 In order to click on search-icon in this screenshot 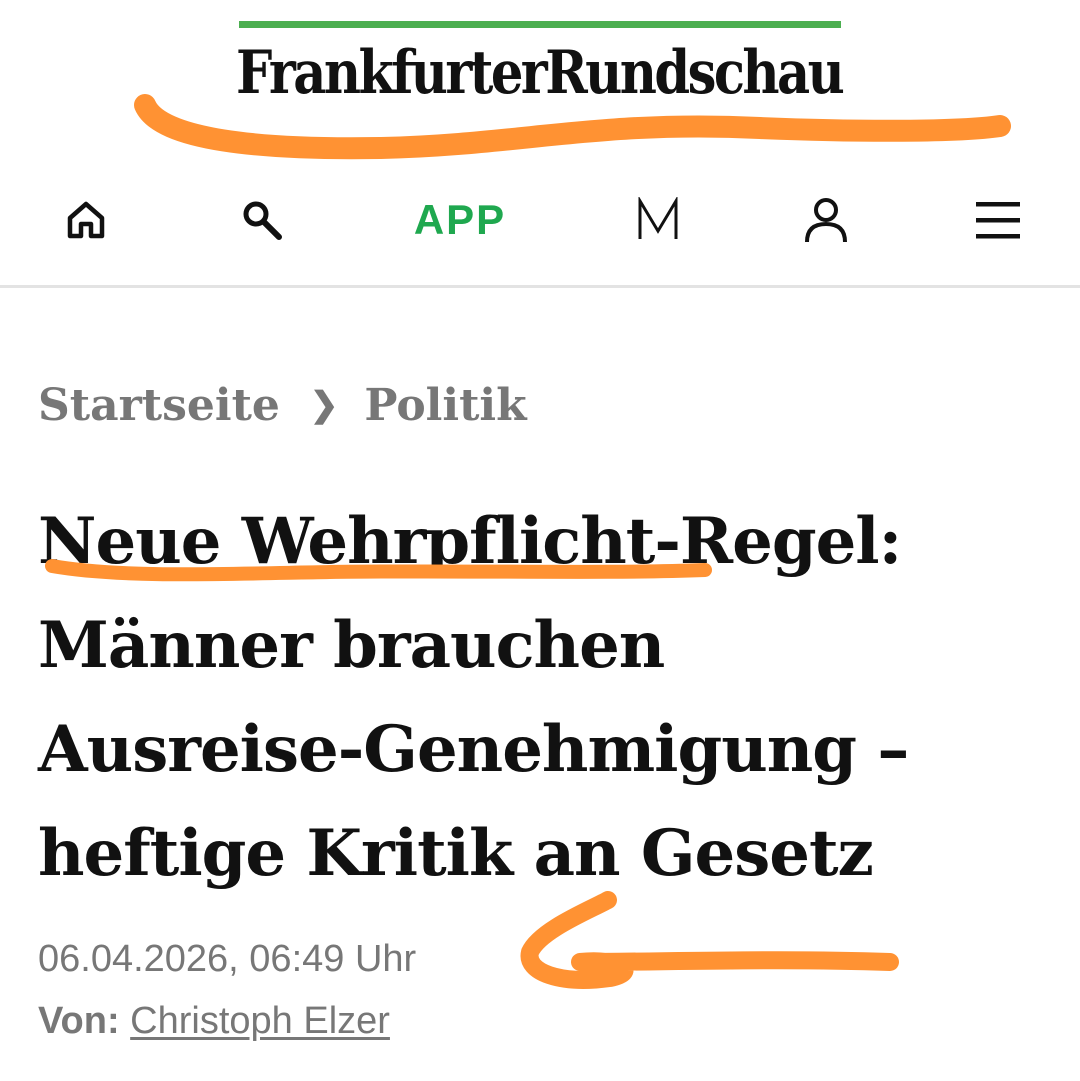, I will do `click(262, 220)`.